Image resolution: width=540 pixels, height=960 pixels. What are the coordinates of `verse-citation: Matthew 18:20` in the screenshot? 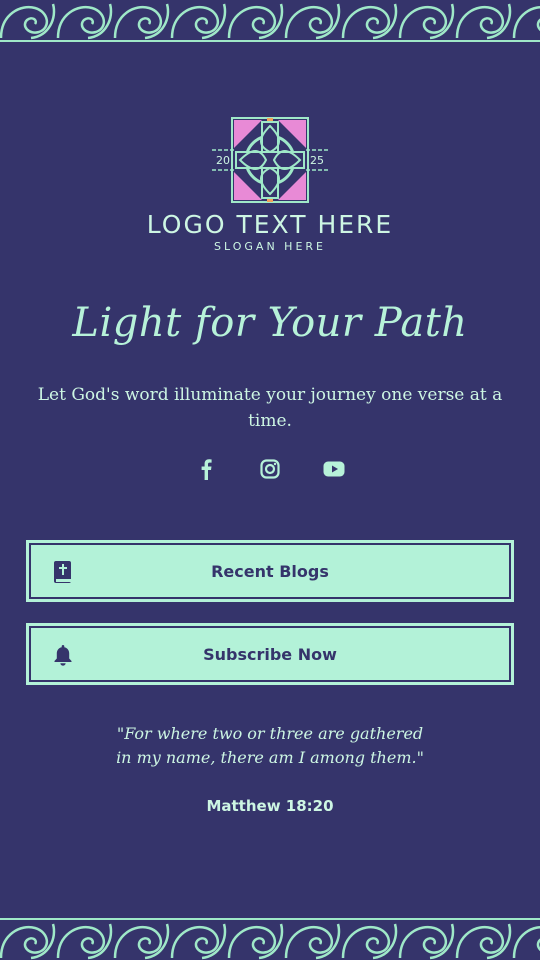 It's located at (270, 806).